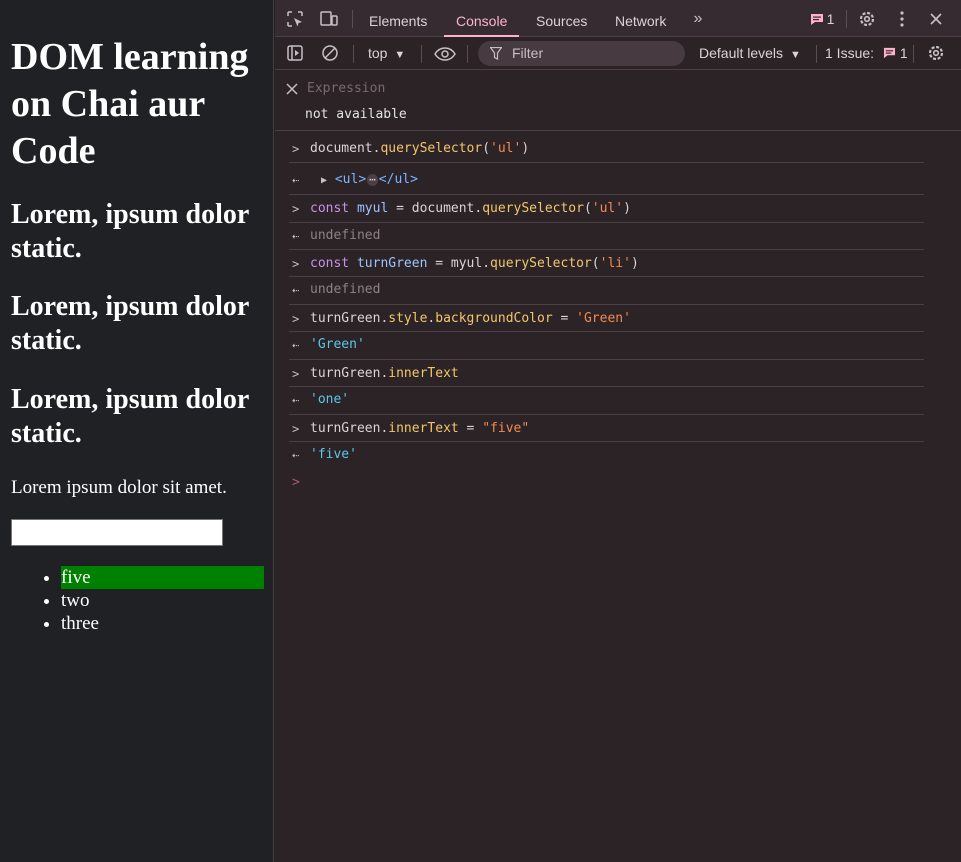 This screenshot has width=961, height=862. I want to click on ul-node-open: <ul>, so click(350, 179).